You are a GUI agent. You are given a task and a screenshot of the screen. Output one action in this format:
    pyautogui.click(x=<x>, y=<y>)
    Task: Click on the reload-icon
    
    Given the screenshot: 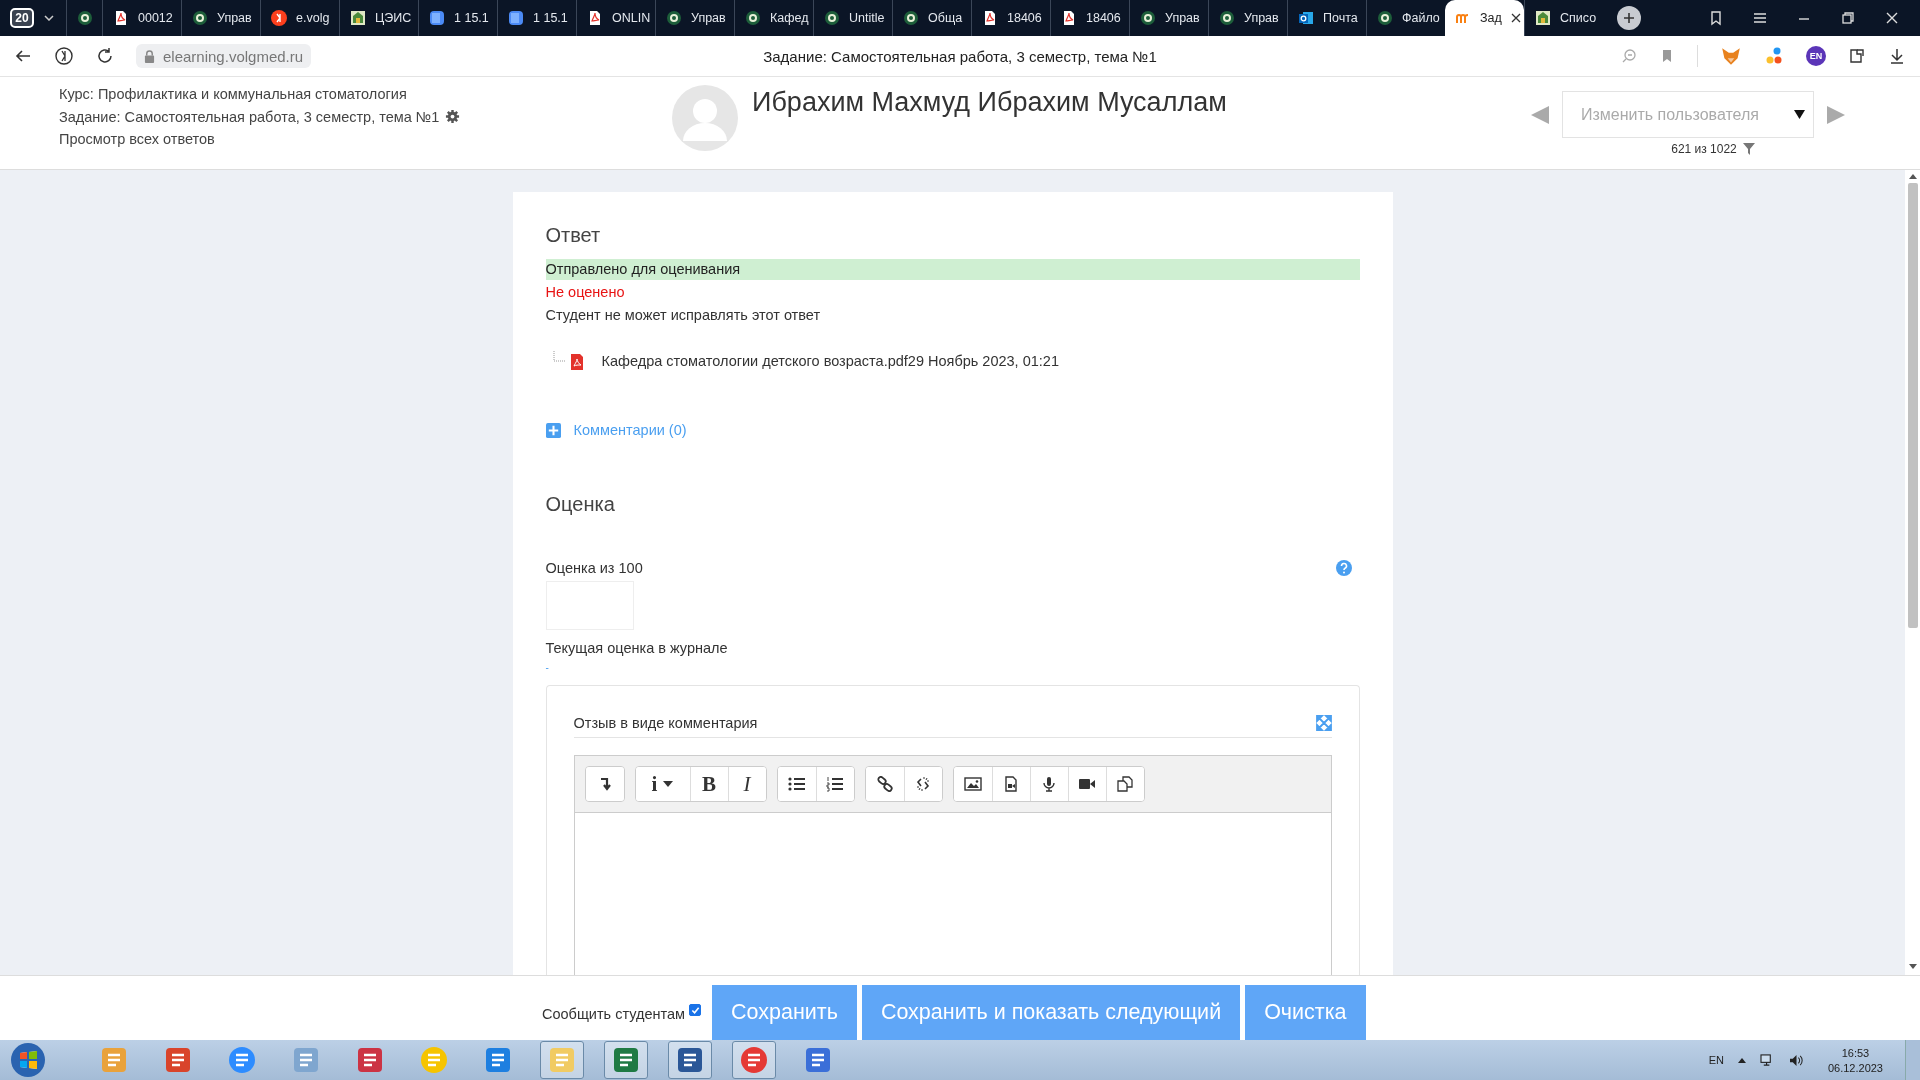 What is the action you would take?
    pyautogui.click(x=105, y=56)
    